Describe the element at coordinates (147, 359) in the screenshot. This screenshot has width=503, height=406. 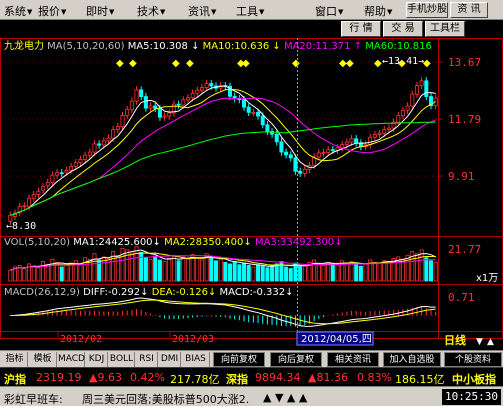
I see `tab-rsi: RSI` at that location.